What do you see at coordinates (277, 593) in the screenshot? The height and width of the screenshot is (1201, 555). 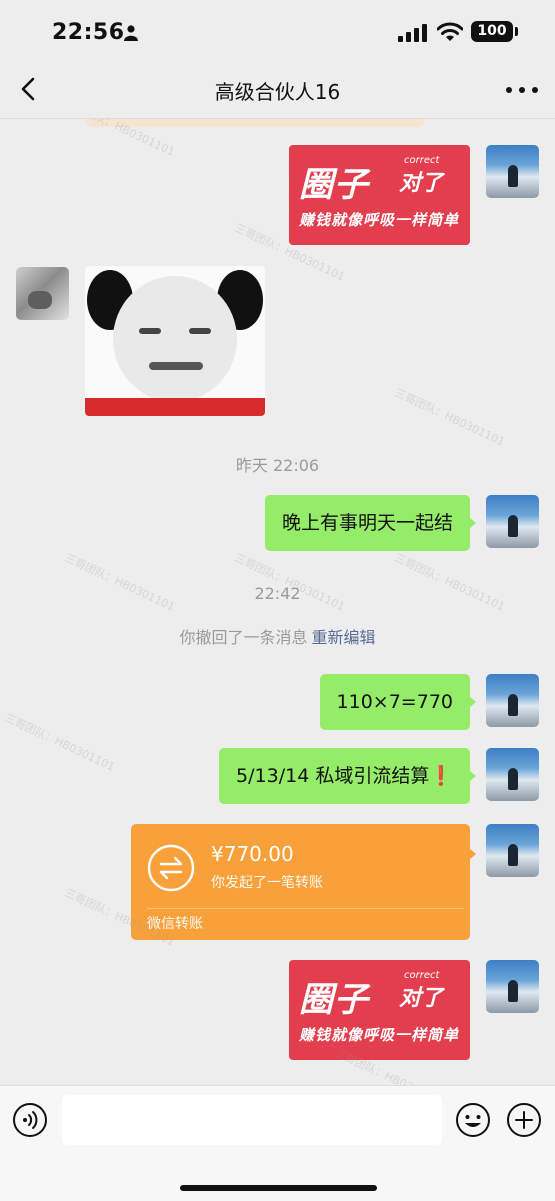 I see `timestamp: 22:42` at bounding box center [277, 593].